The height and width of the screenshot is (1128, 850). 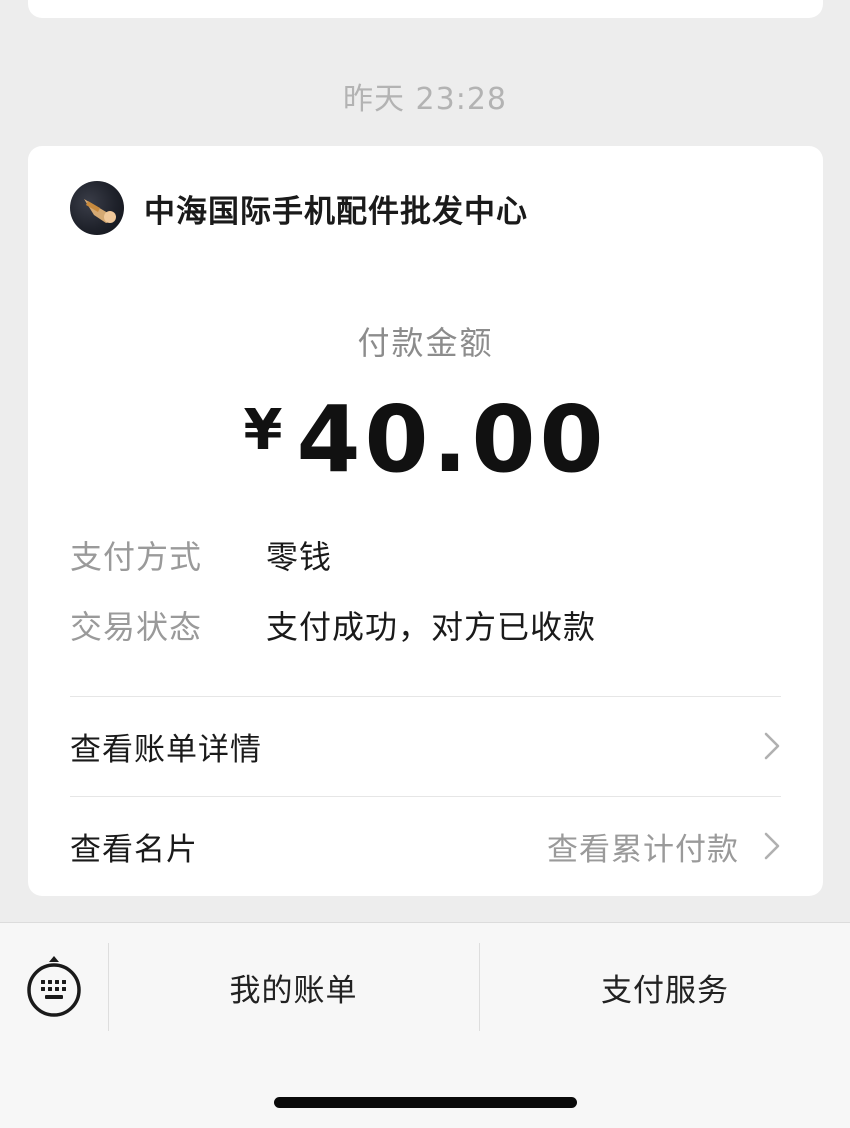 I want to click on view-business-card-label: 查看名片, so click(x=134, y=849).